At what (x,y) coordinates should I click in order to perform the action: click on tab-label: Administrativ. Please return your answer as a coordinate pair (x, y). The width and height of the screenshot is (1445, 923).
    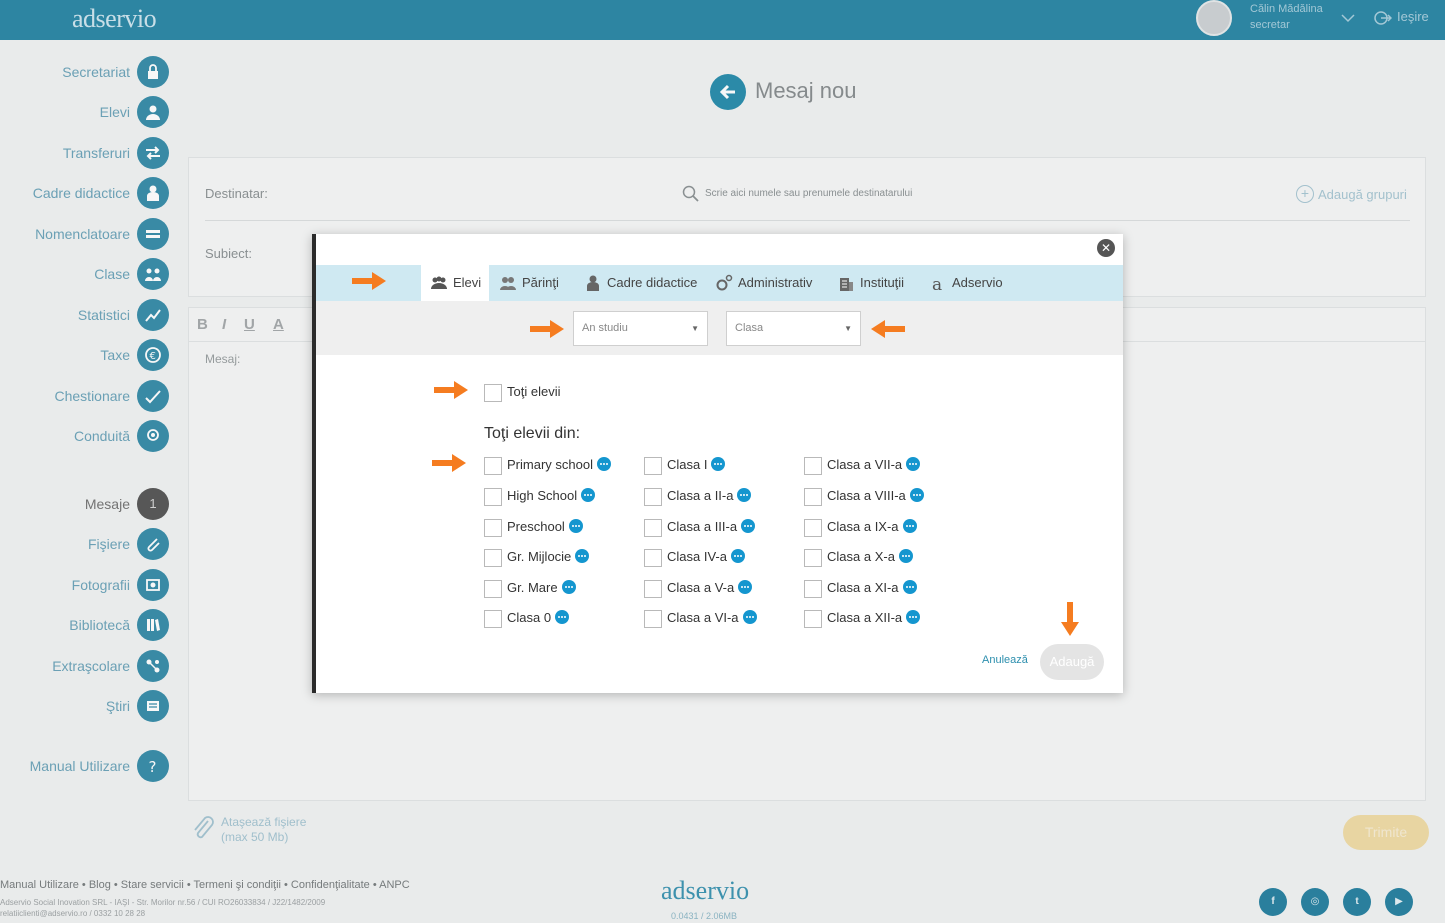
    Looking at the image, I should click on (775, 282).